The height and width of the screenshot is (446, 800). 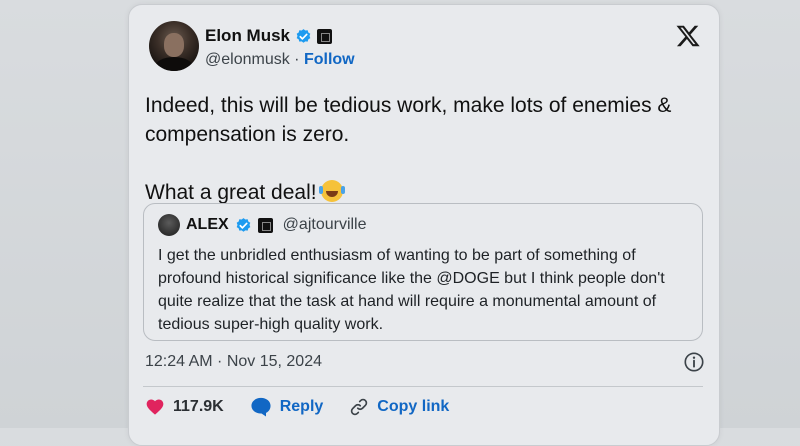 I want to click on like-count: 117.9K, so click(x=198, y=406).